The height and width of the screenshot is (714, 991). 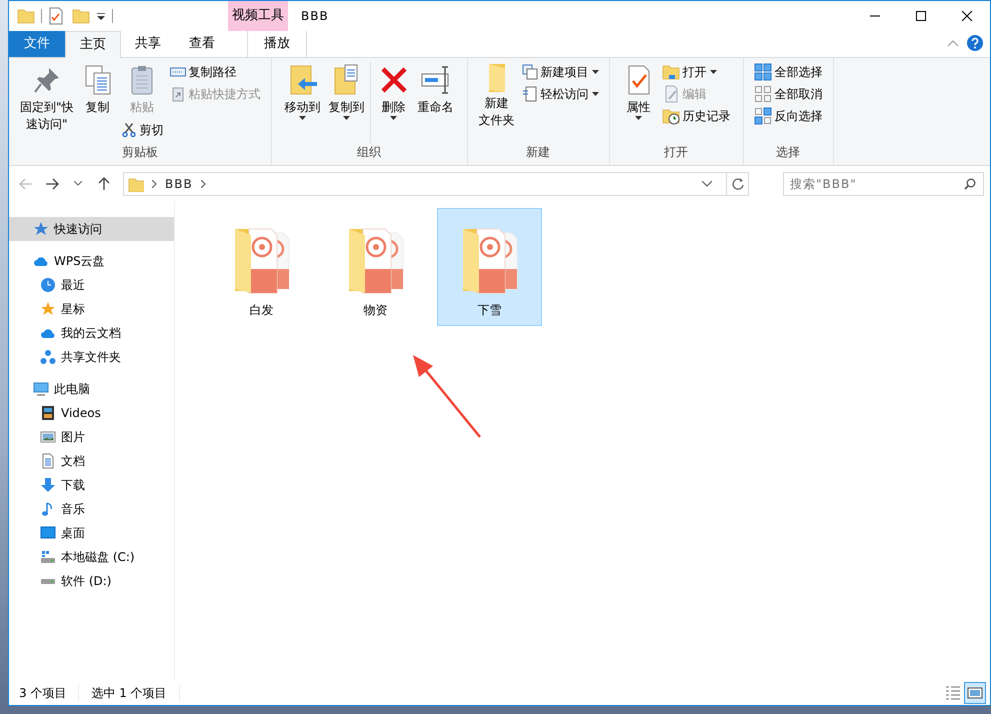 What do you see at coordinates (91, 557) in the screenshot?
I see `sidebar-item: 本地磁盘 (C:)` at bounding box center [91, 557].